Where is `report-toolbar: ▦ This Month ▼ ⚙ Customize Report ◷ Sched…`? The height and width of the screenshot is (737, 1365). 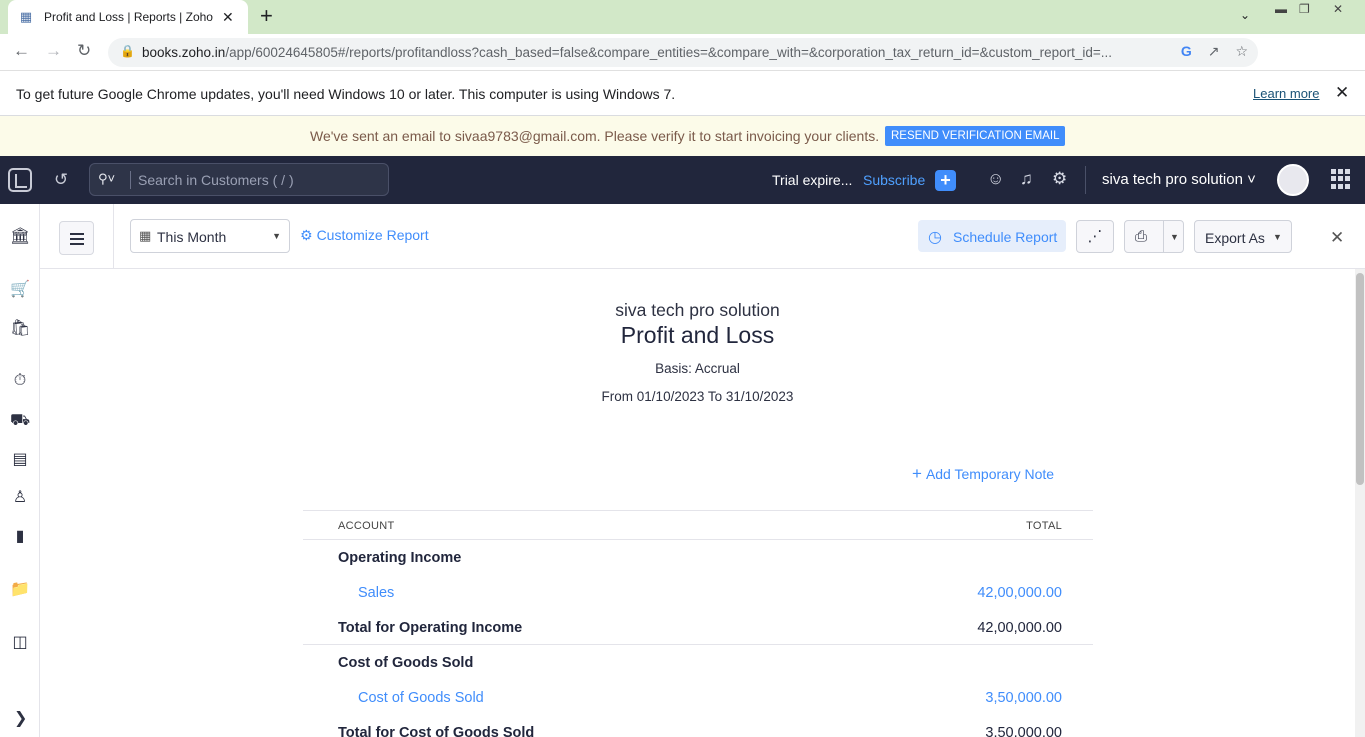 report-toolbar: ▦ This Month ▼ ⚙ Customize Report ◷ Sched… is located at coordinates (702, 236).